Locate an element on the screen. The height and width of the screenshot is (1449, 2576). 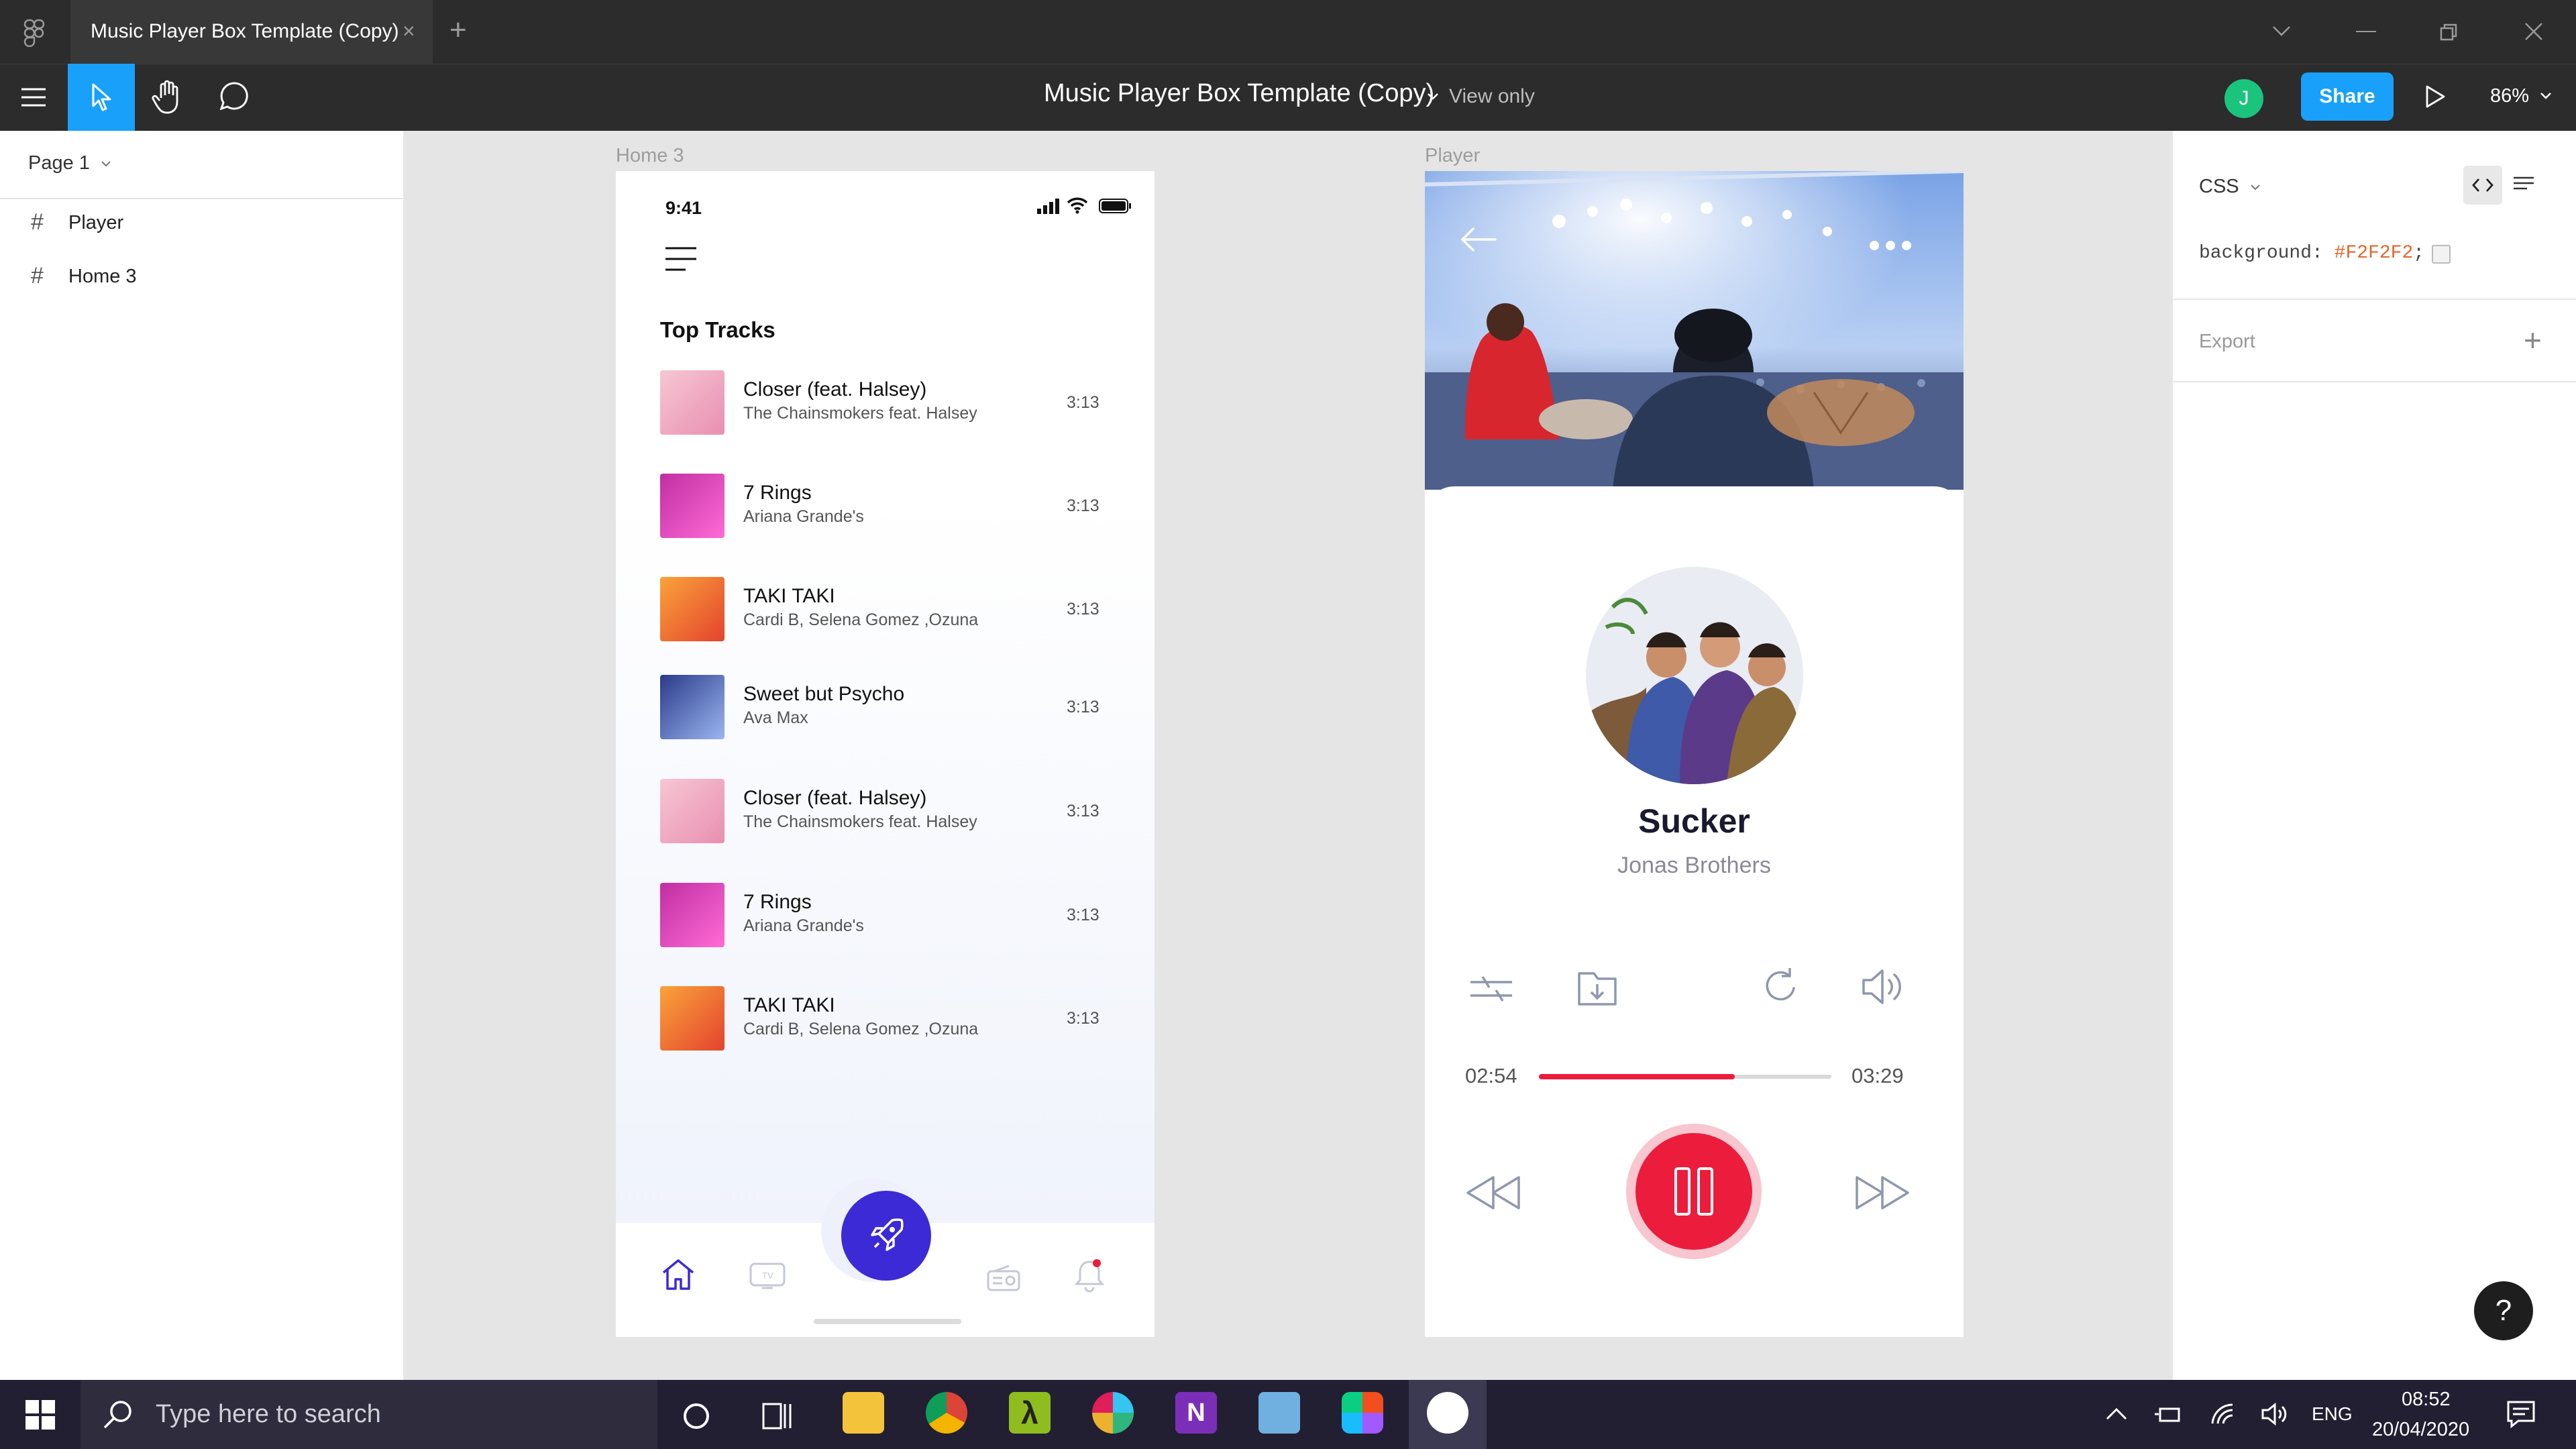
share-button: Share is located at coordinates (2347, 96).